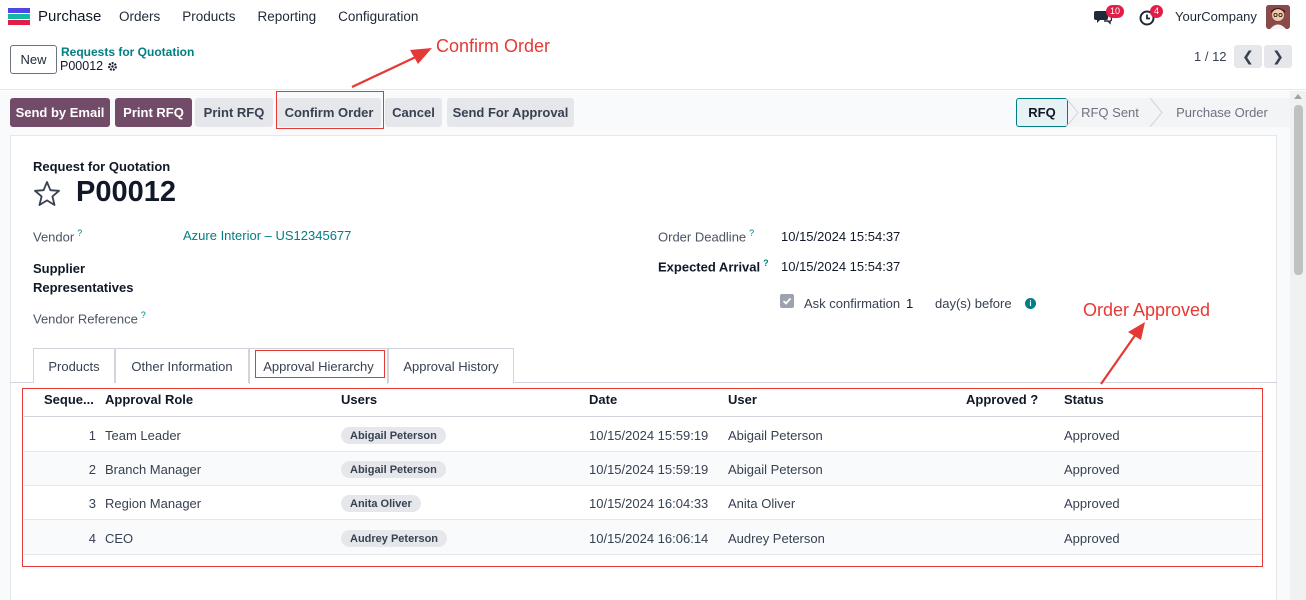 The image size is (1306, 600). What do you see at coordinates (1136, 331) in the screenshot?
I see `order-approved-arrowhead-icon` at bounding box center [1136, 331].